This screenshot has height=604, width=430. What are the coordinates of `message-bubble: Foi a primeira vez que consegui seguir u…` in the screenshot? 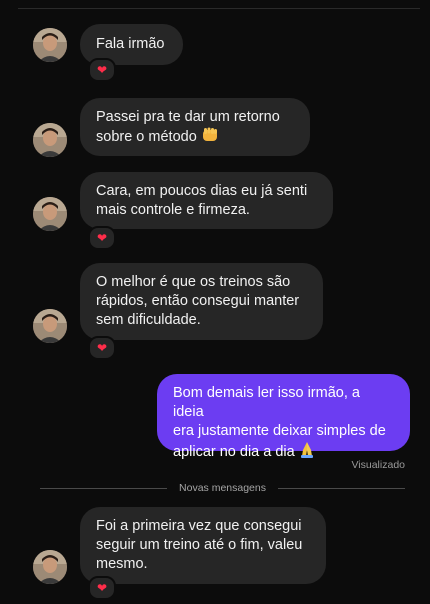 It's located at (203, 545).